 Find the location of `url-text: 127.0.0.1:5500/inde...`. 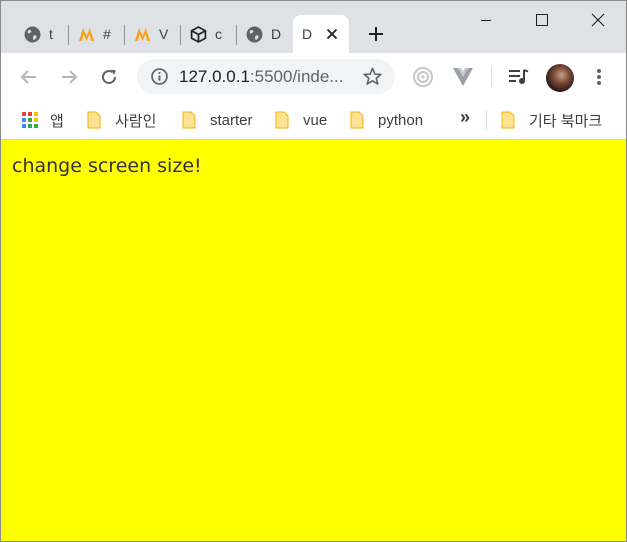

url-text: 127.0.0.1:5500/inde... is located at coordinates (261, 77).